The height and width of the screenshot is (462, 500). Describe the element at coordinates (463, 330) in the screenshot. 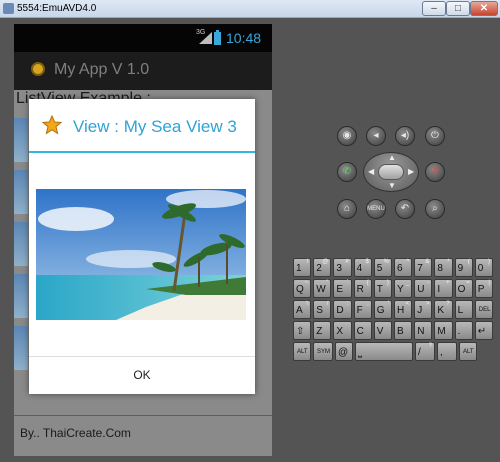

I see `keyboard-key: .` at that location.